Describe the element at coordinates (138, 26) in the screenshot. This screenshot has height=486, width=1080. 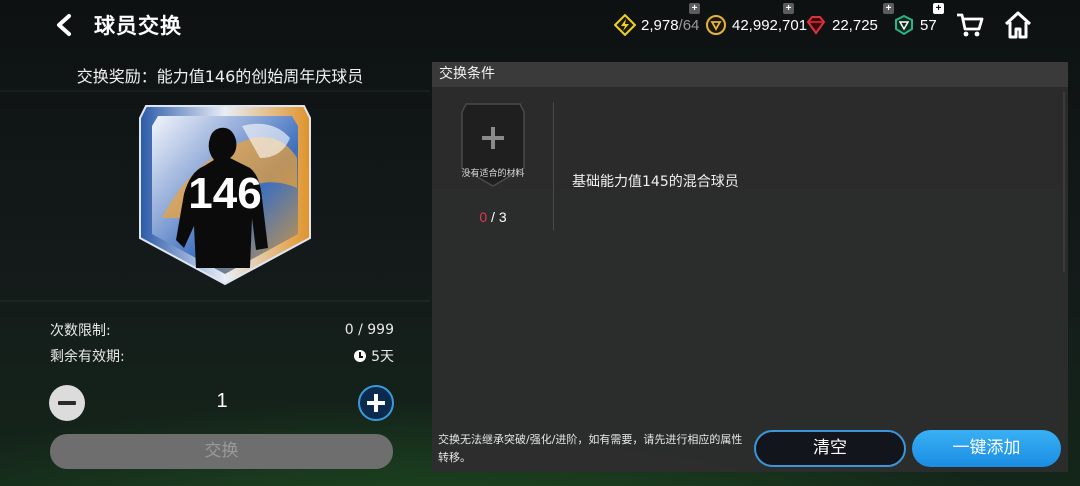
I see `page-title: 球员交换` at that location.